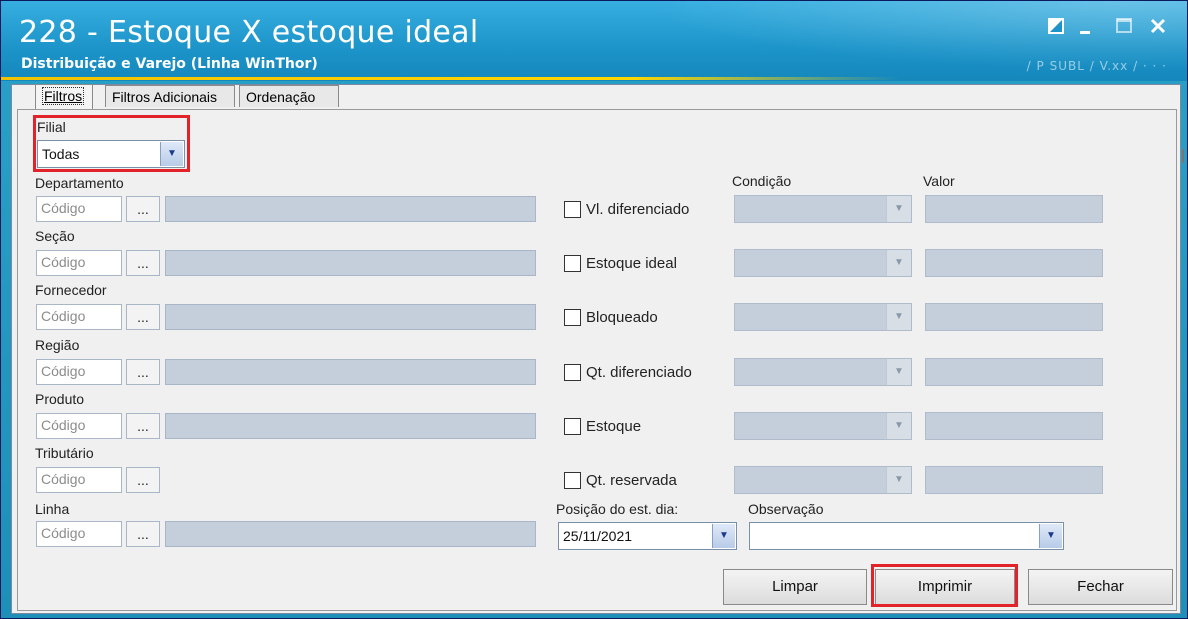  I want to click on vl-diferenciado-condition-select: ▼, so click(823, 209).